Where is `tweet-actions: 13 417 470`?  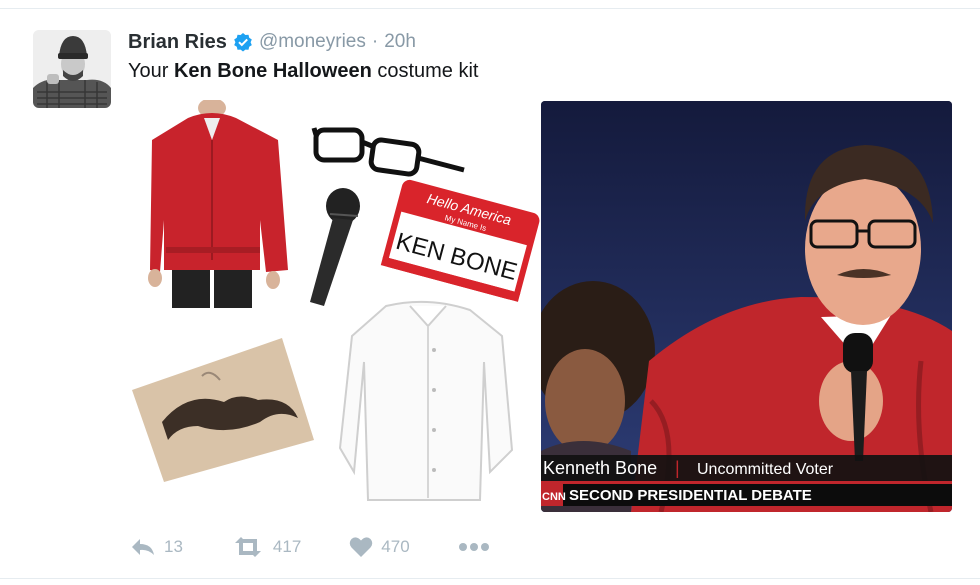
tweet-actions: 13 417 470 is located at coordinates (334, 547).